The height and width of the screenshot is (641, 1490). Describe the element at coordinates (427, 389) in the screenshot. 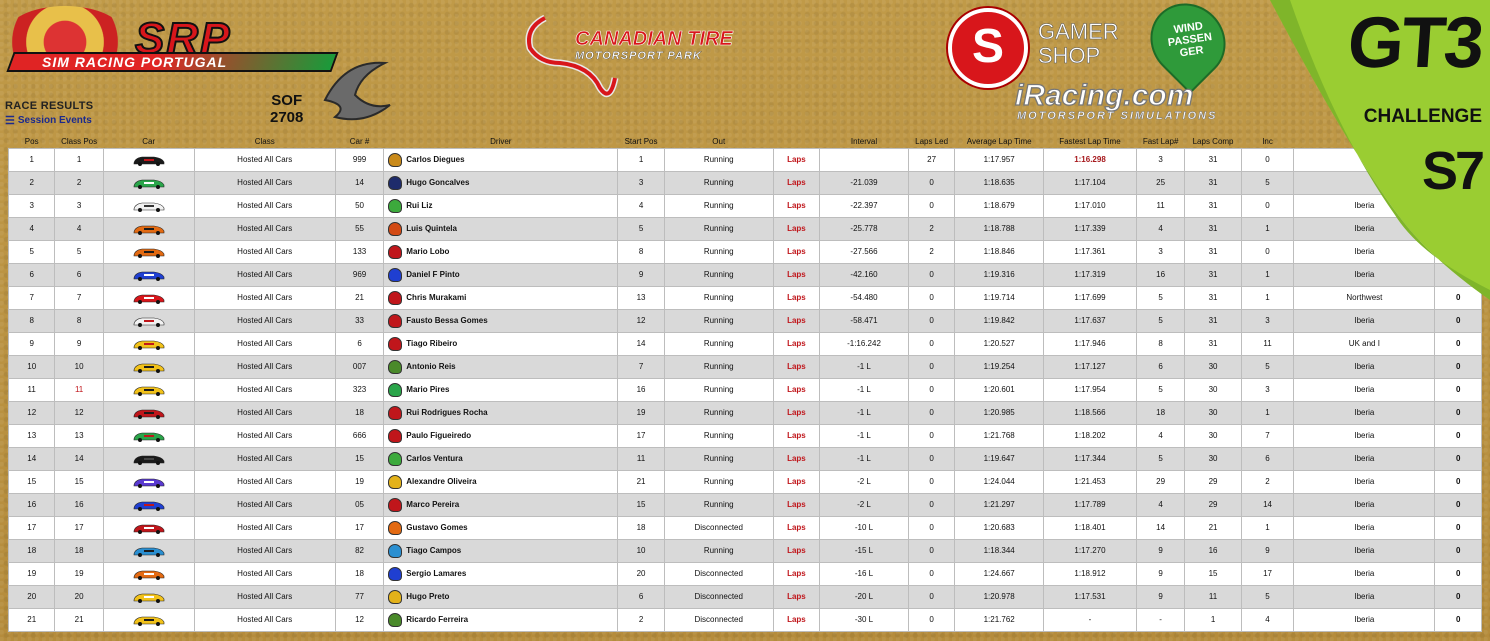

I see `driver-name: Mario Pires` at that location.